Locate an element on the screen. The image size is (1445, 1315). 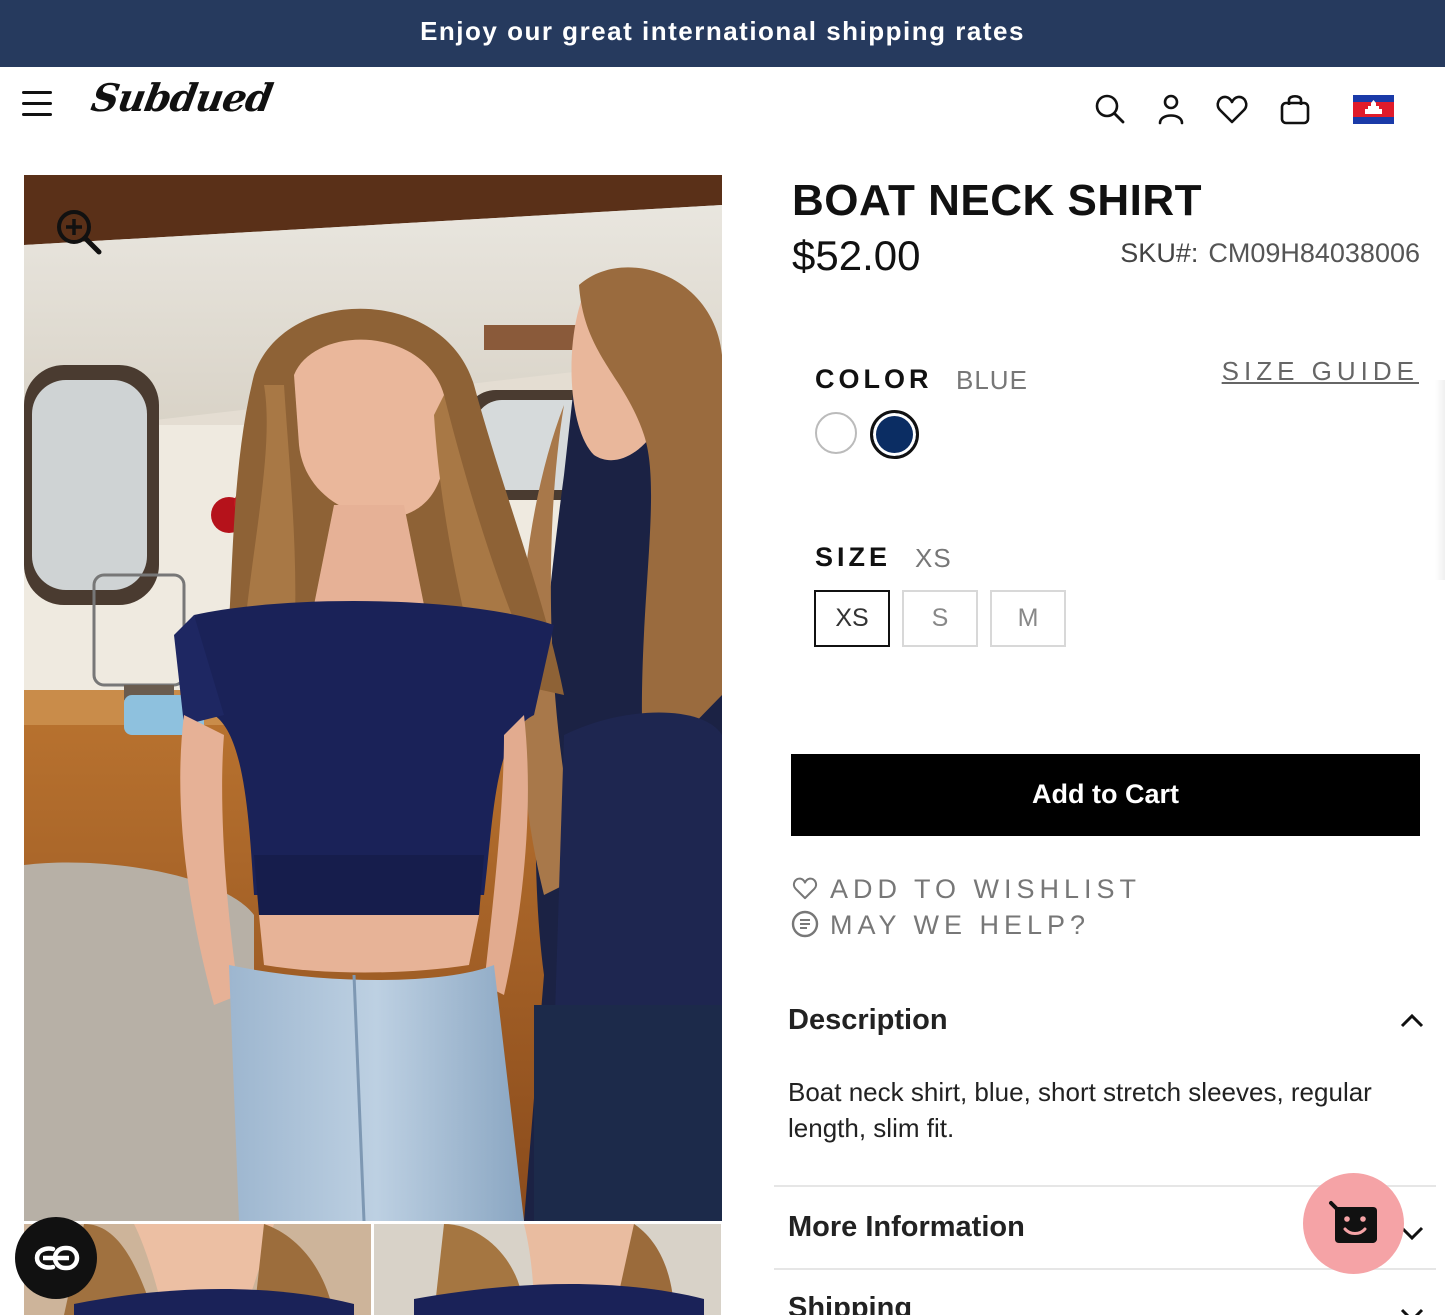
description-toggle: Description is located at coordinates (868, 1020).